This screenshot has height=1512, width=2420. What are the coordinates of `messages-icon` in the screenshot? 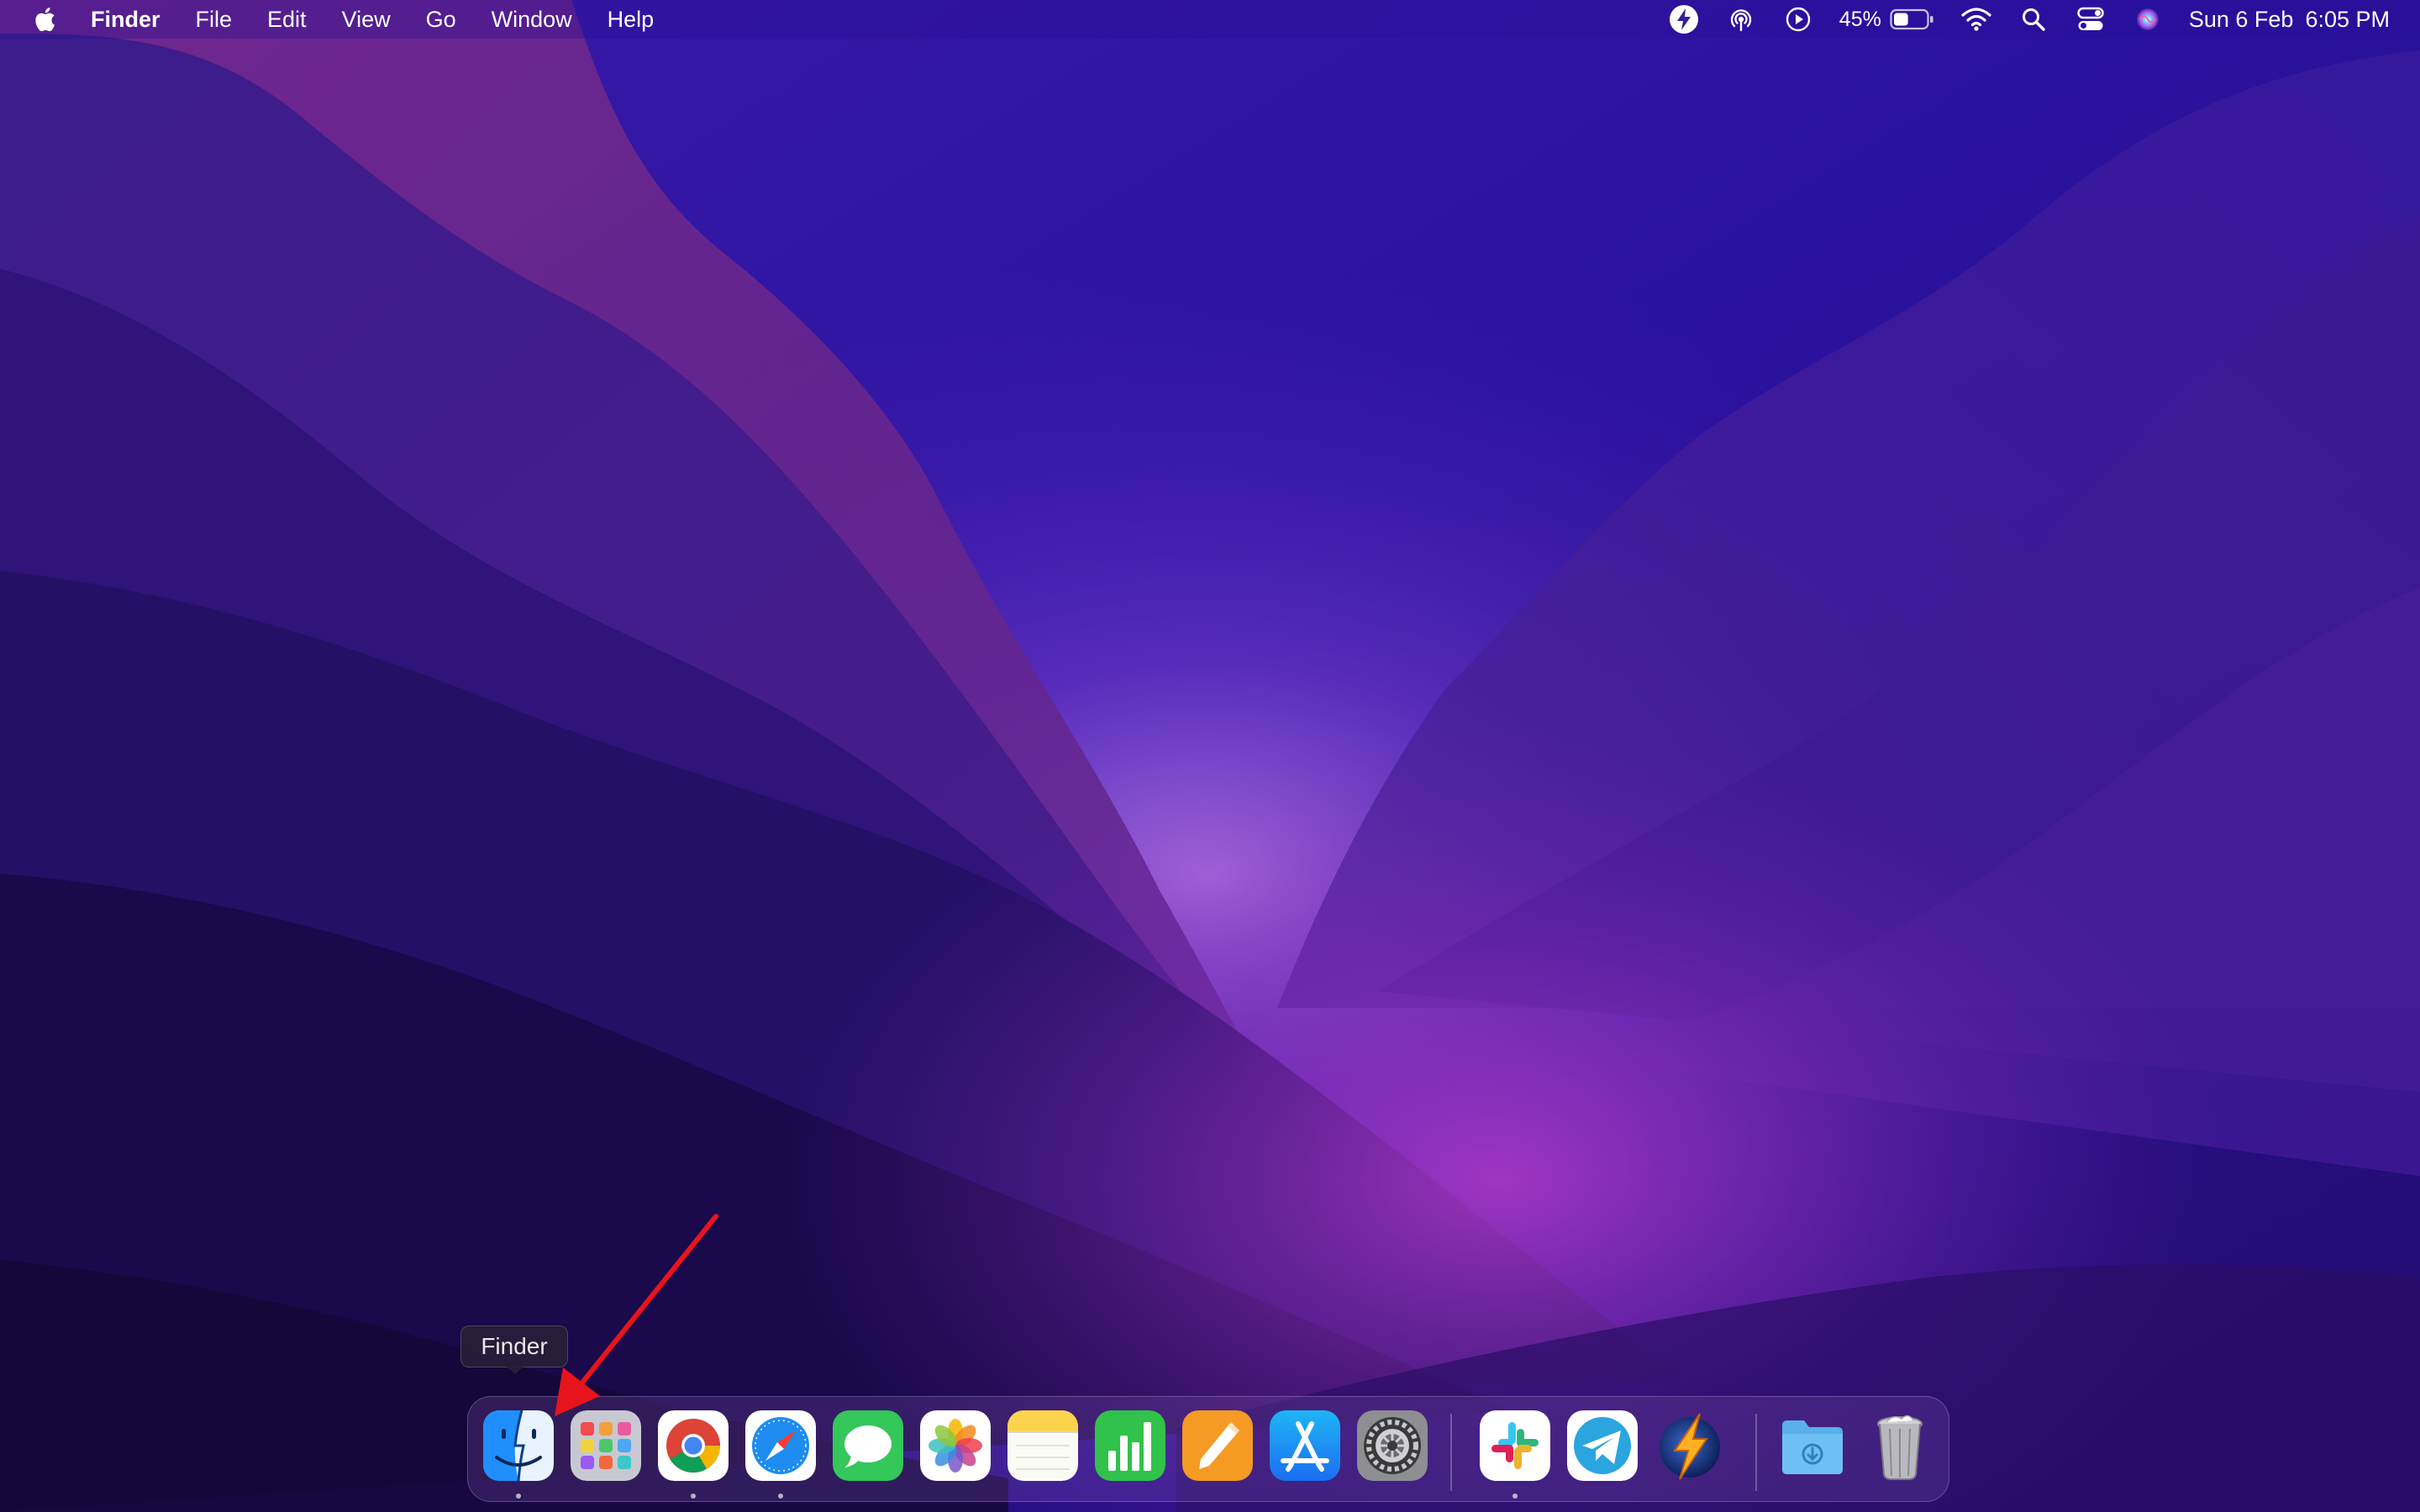 It's located at (868, 1445).